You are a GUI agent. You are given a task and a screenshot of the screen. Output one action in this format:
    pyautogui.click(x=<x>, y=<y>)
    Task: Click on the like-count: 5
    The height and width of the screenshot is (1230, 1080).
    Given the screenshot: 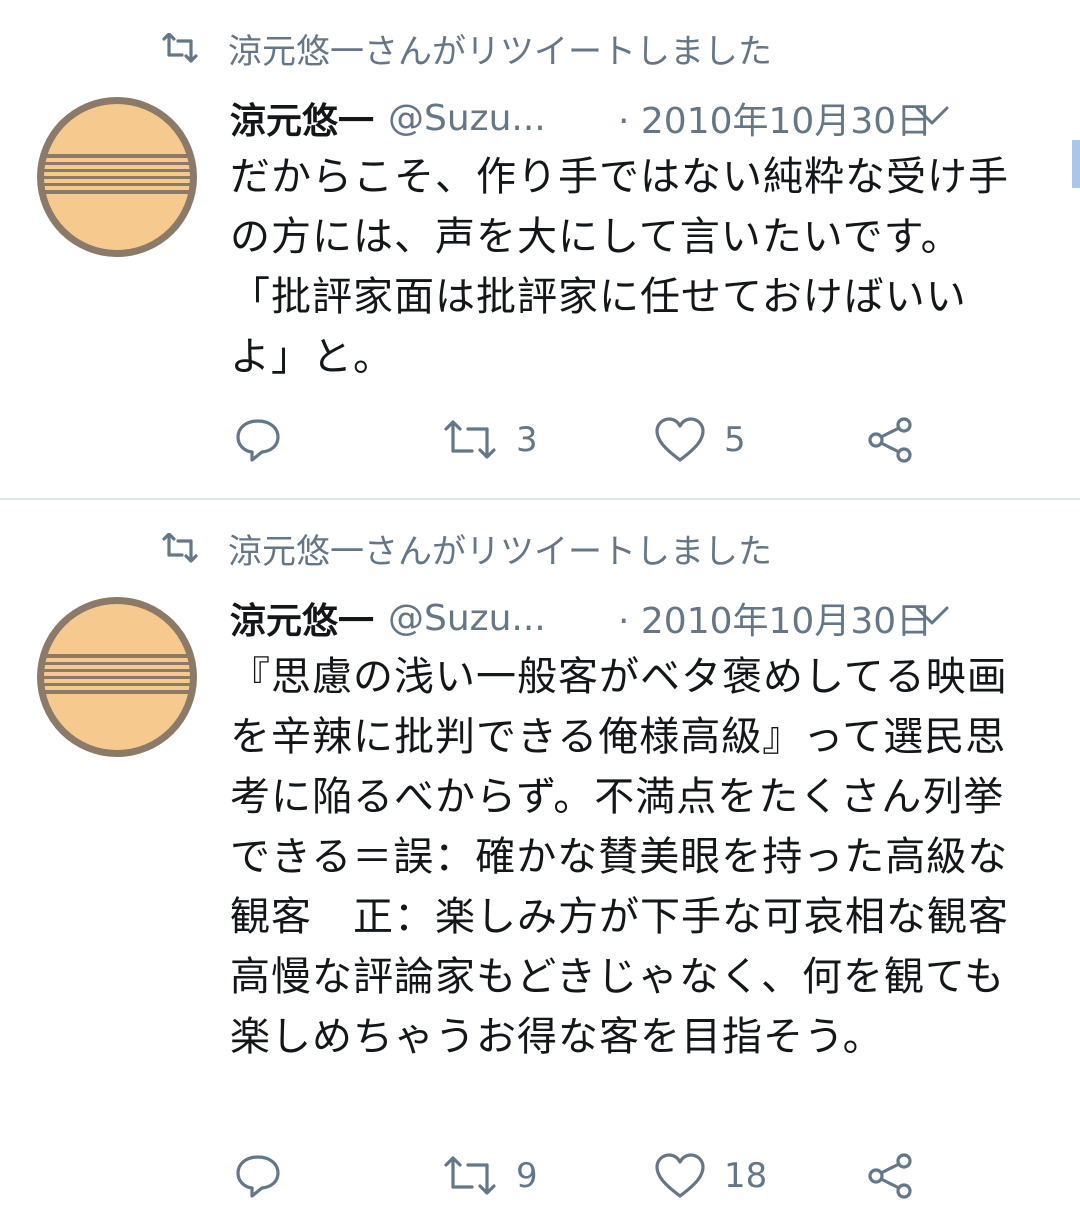 What is the action you would take?
    pyautogui.click(x=735, y=440)
    